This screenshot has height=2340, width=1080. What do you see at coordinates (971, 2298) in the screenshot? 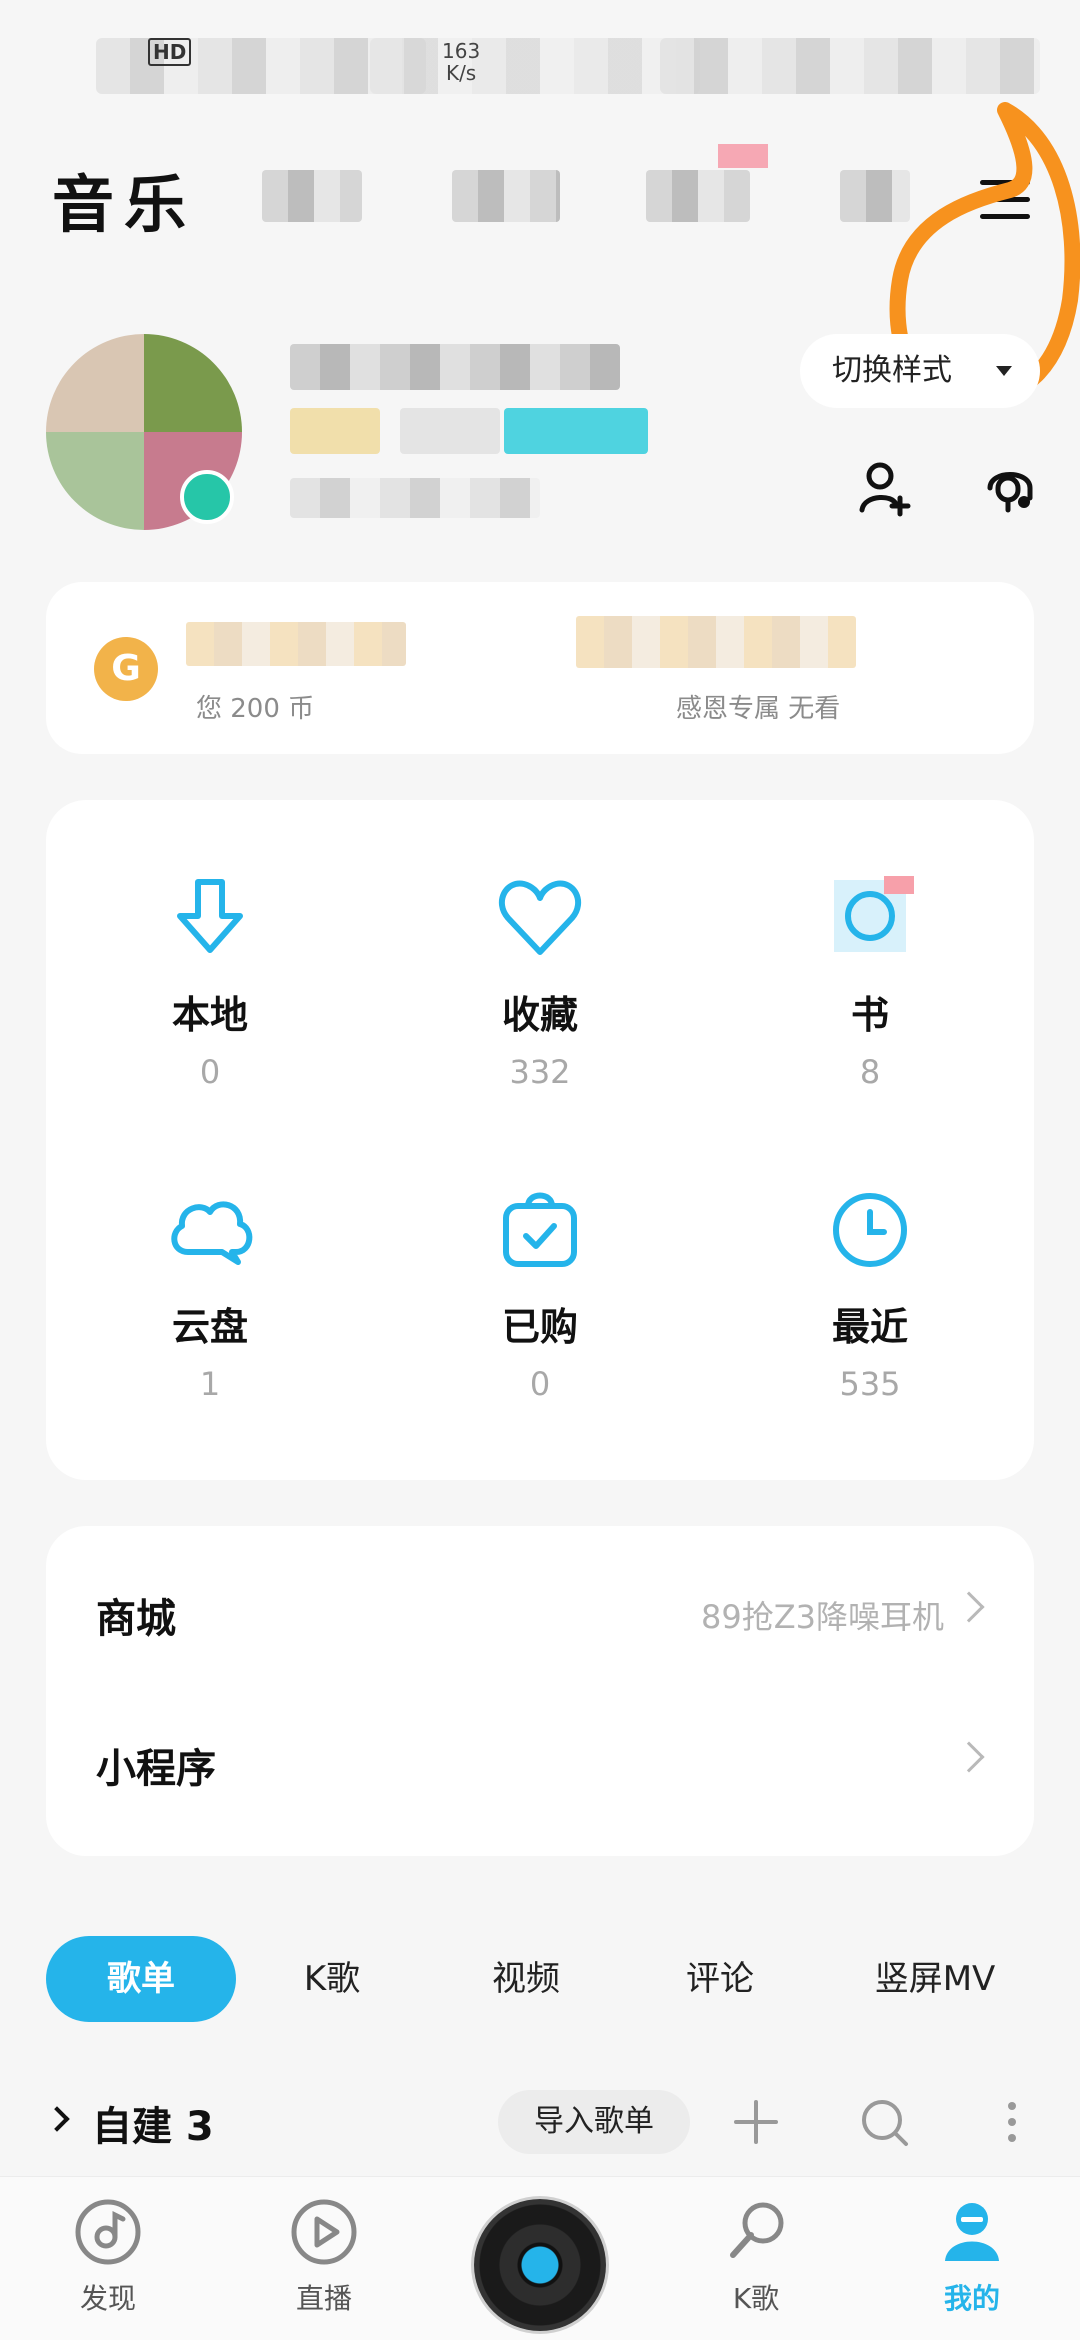
I see `nav-label: 我的` at bounding box center [971, 2298].